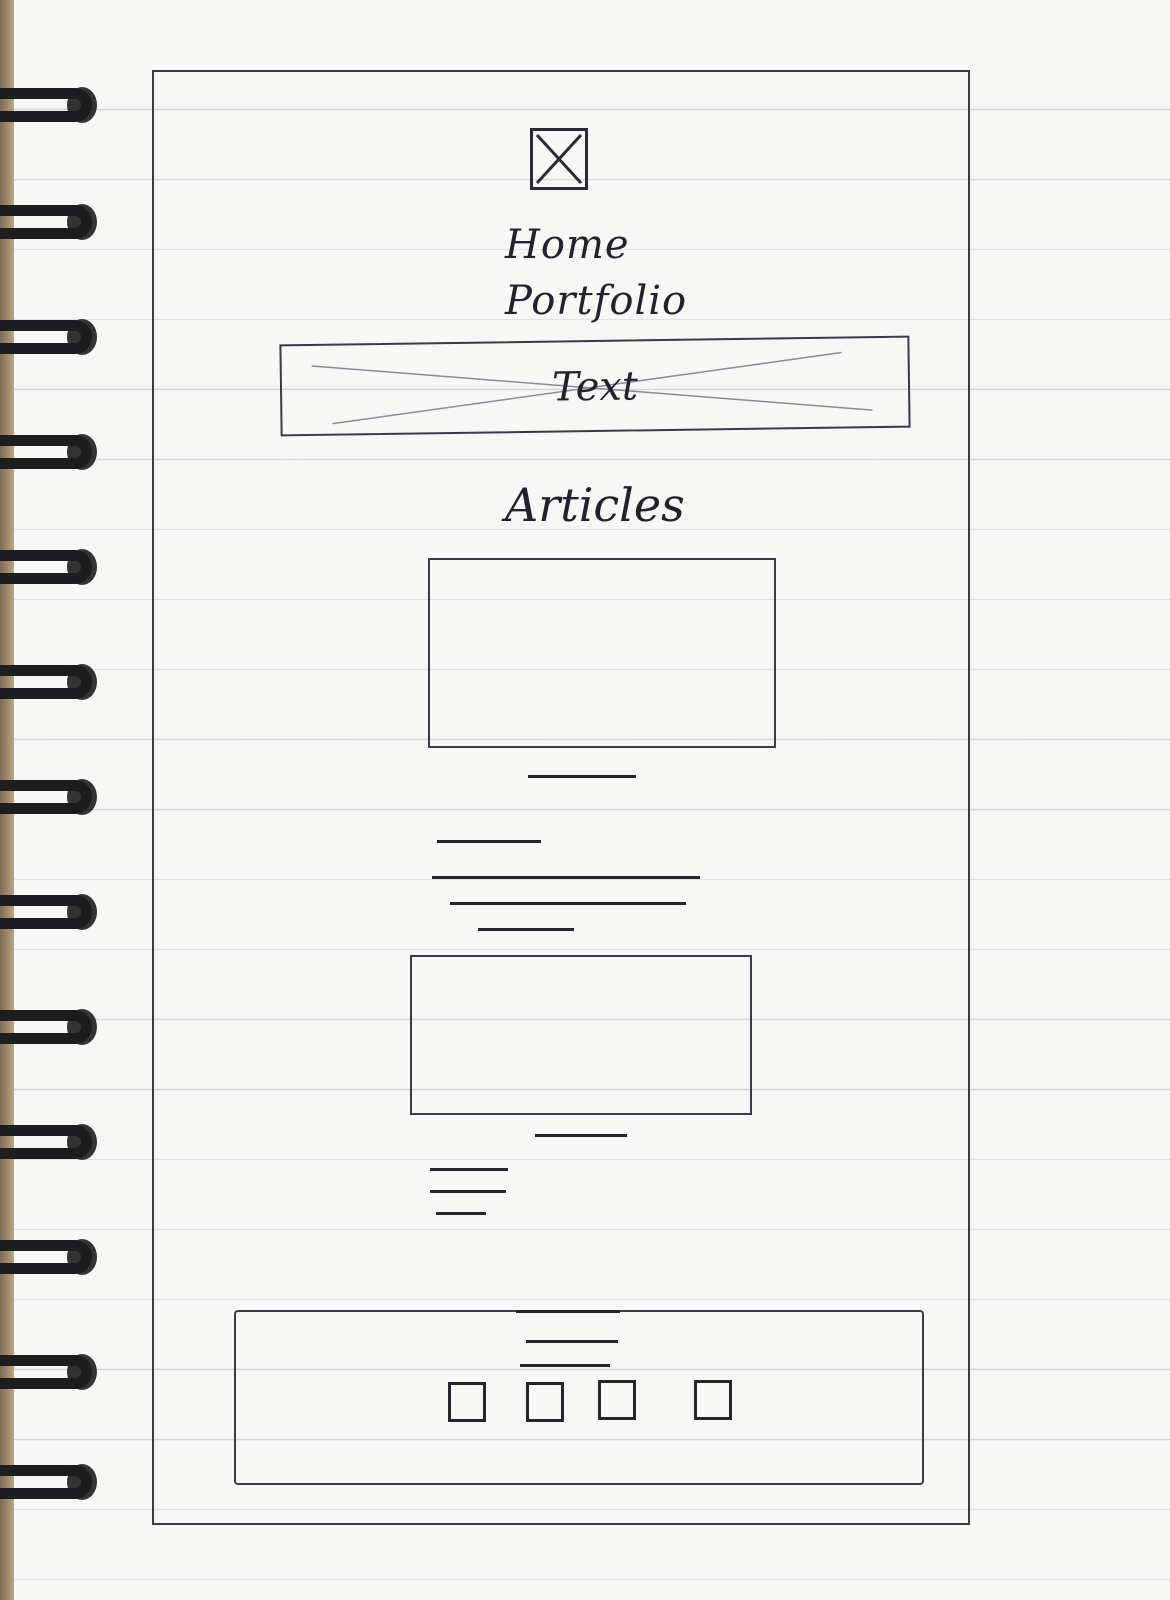  Describe the element at coordinates (567, 245) in the screenshot. I see `nav-link-home: Home` at that location.